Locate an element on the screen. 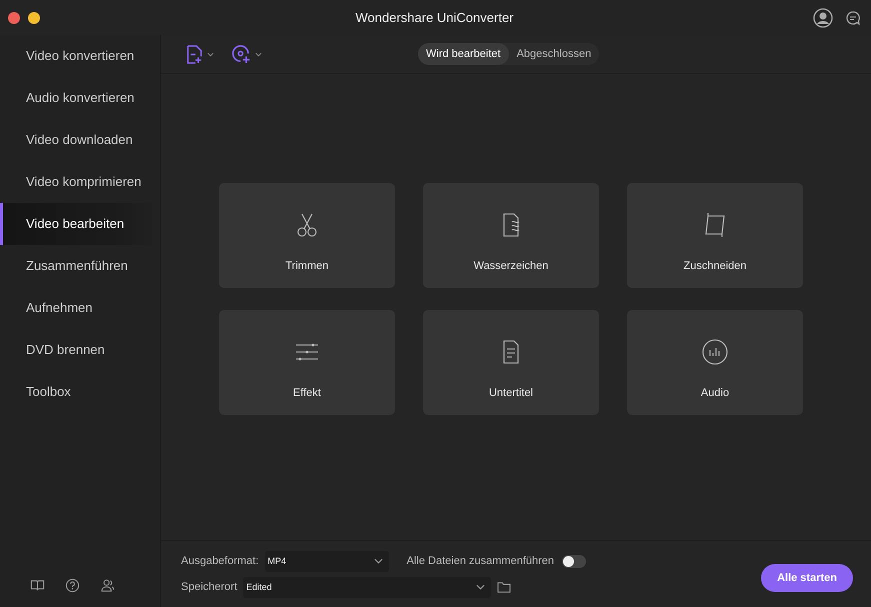 This screenshot has height=607, width=871. book-icon is located at coordinates (37, 585).